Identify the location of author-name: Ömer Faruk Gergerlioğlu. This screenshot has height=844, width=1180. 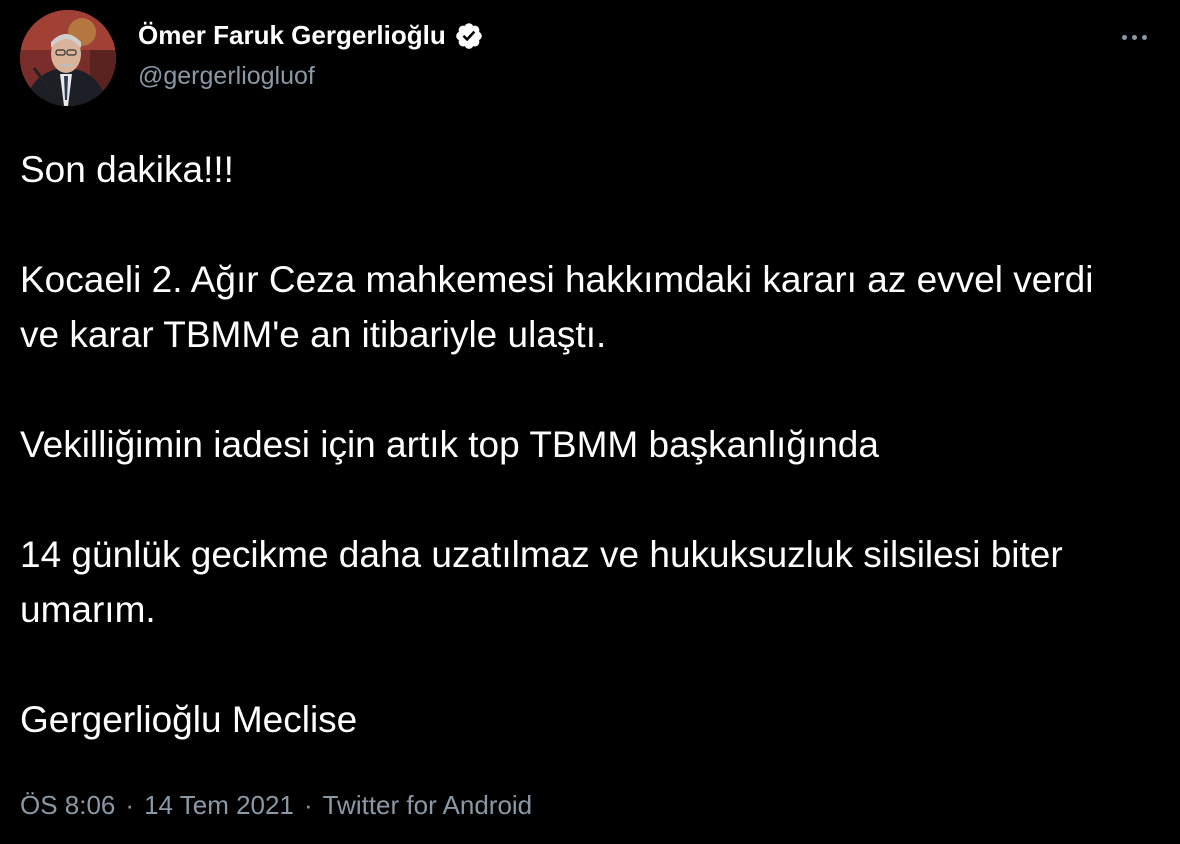
(311, 35).